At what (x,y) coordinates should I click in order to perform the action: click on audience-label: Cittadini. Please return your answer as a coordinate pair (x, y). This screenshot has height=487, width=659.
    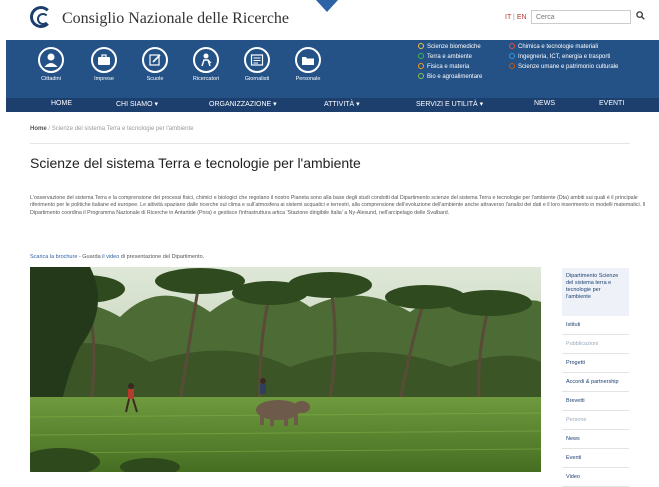
    Looking at the image, I should click on (51, 79).